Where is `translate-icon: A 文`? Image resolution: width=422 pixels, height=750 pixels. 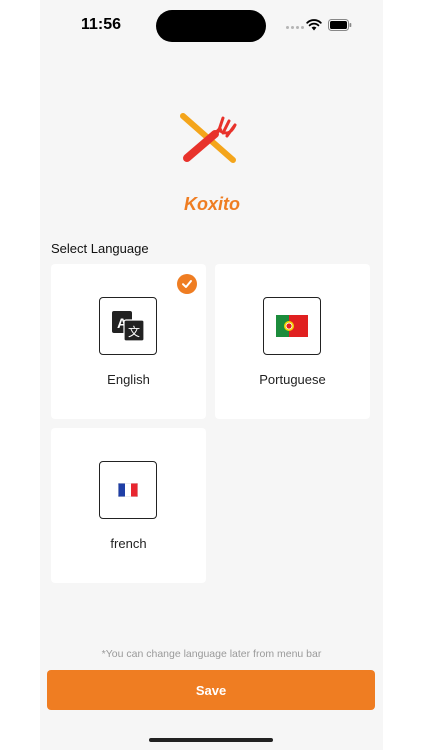
translate-icon: A 文 is located at coordinates (128, 326).